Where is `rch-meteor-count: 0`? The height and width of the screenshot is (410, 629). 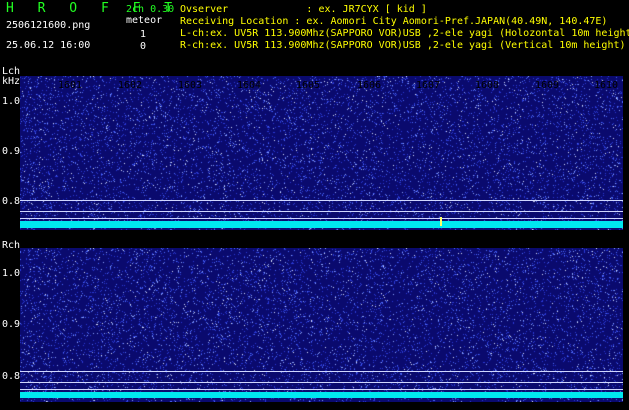
rch-meteor-count: 0 is located at coordinates (143, 46).